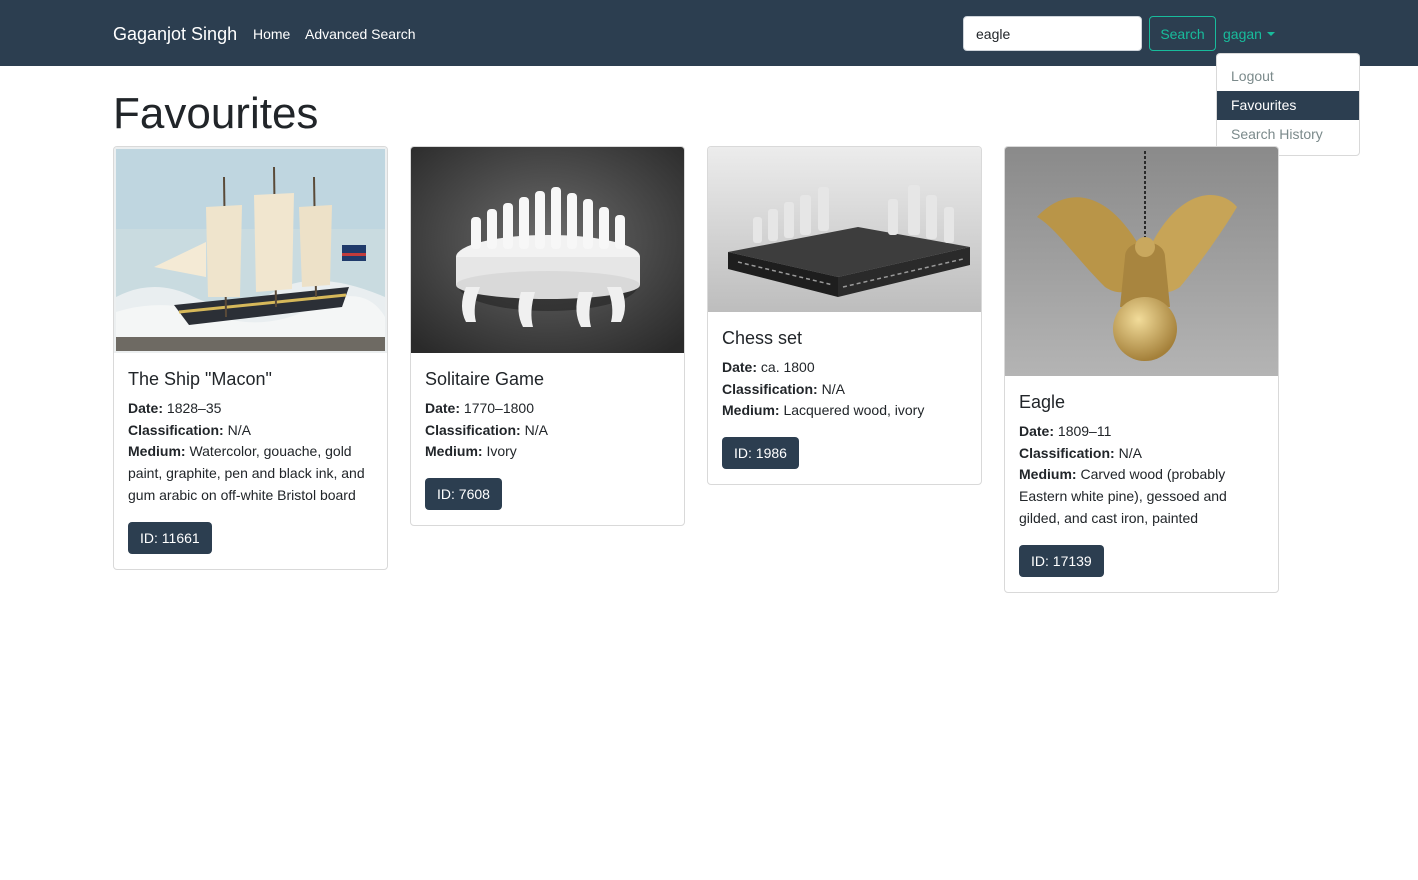  What do you see at coordinates (1182, 33) in the screenshot?
I see `search-button: Search` at bounding box center [1182, 33].